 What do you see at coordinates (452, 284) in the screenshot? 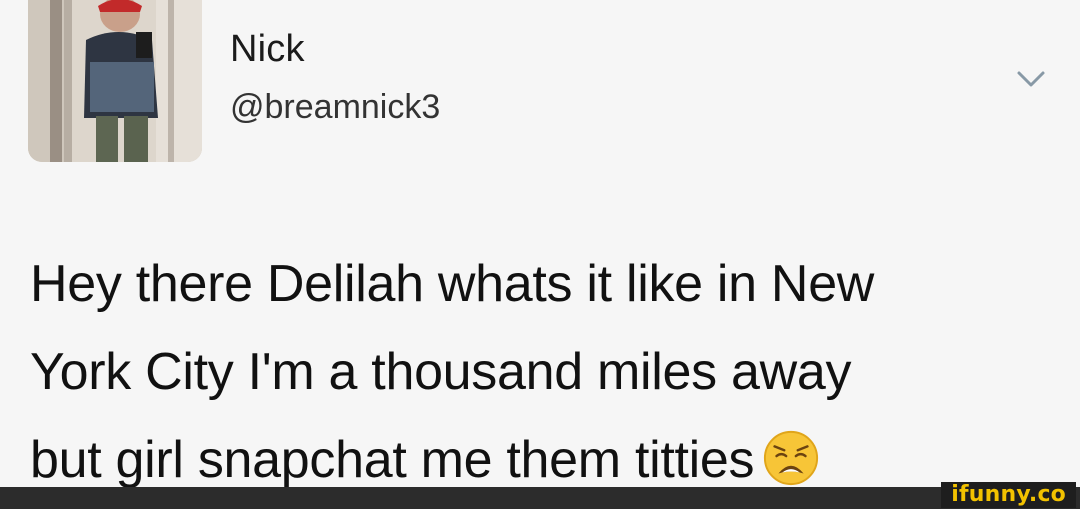
I see `tweet-text-line: Hey there Delilah whats it like in New` at bounding box center [452, 284].